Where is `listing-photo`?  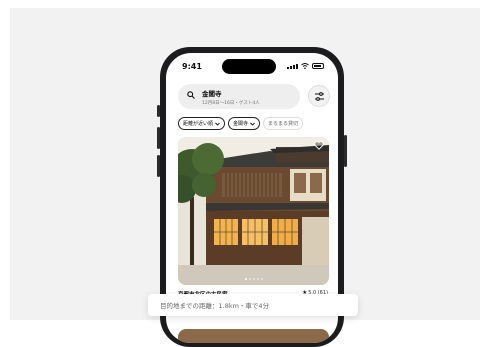 listing-photo is located at coordinates (253, 211).